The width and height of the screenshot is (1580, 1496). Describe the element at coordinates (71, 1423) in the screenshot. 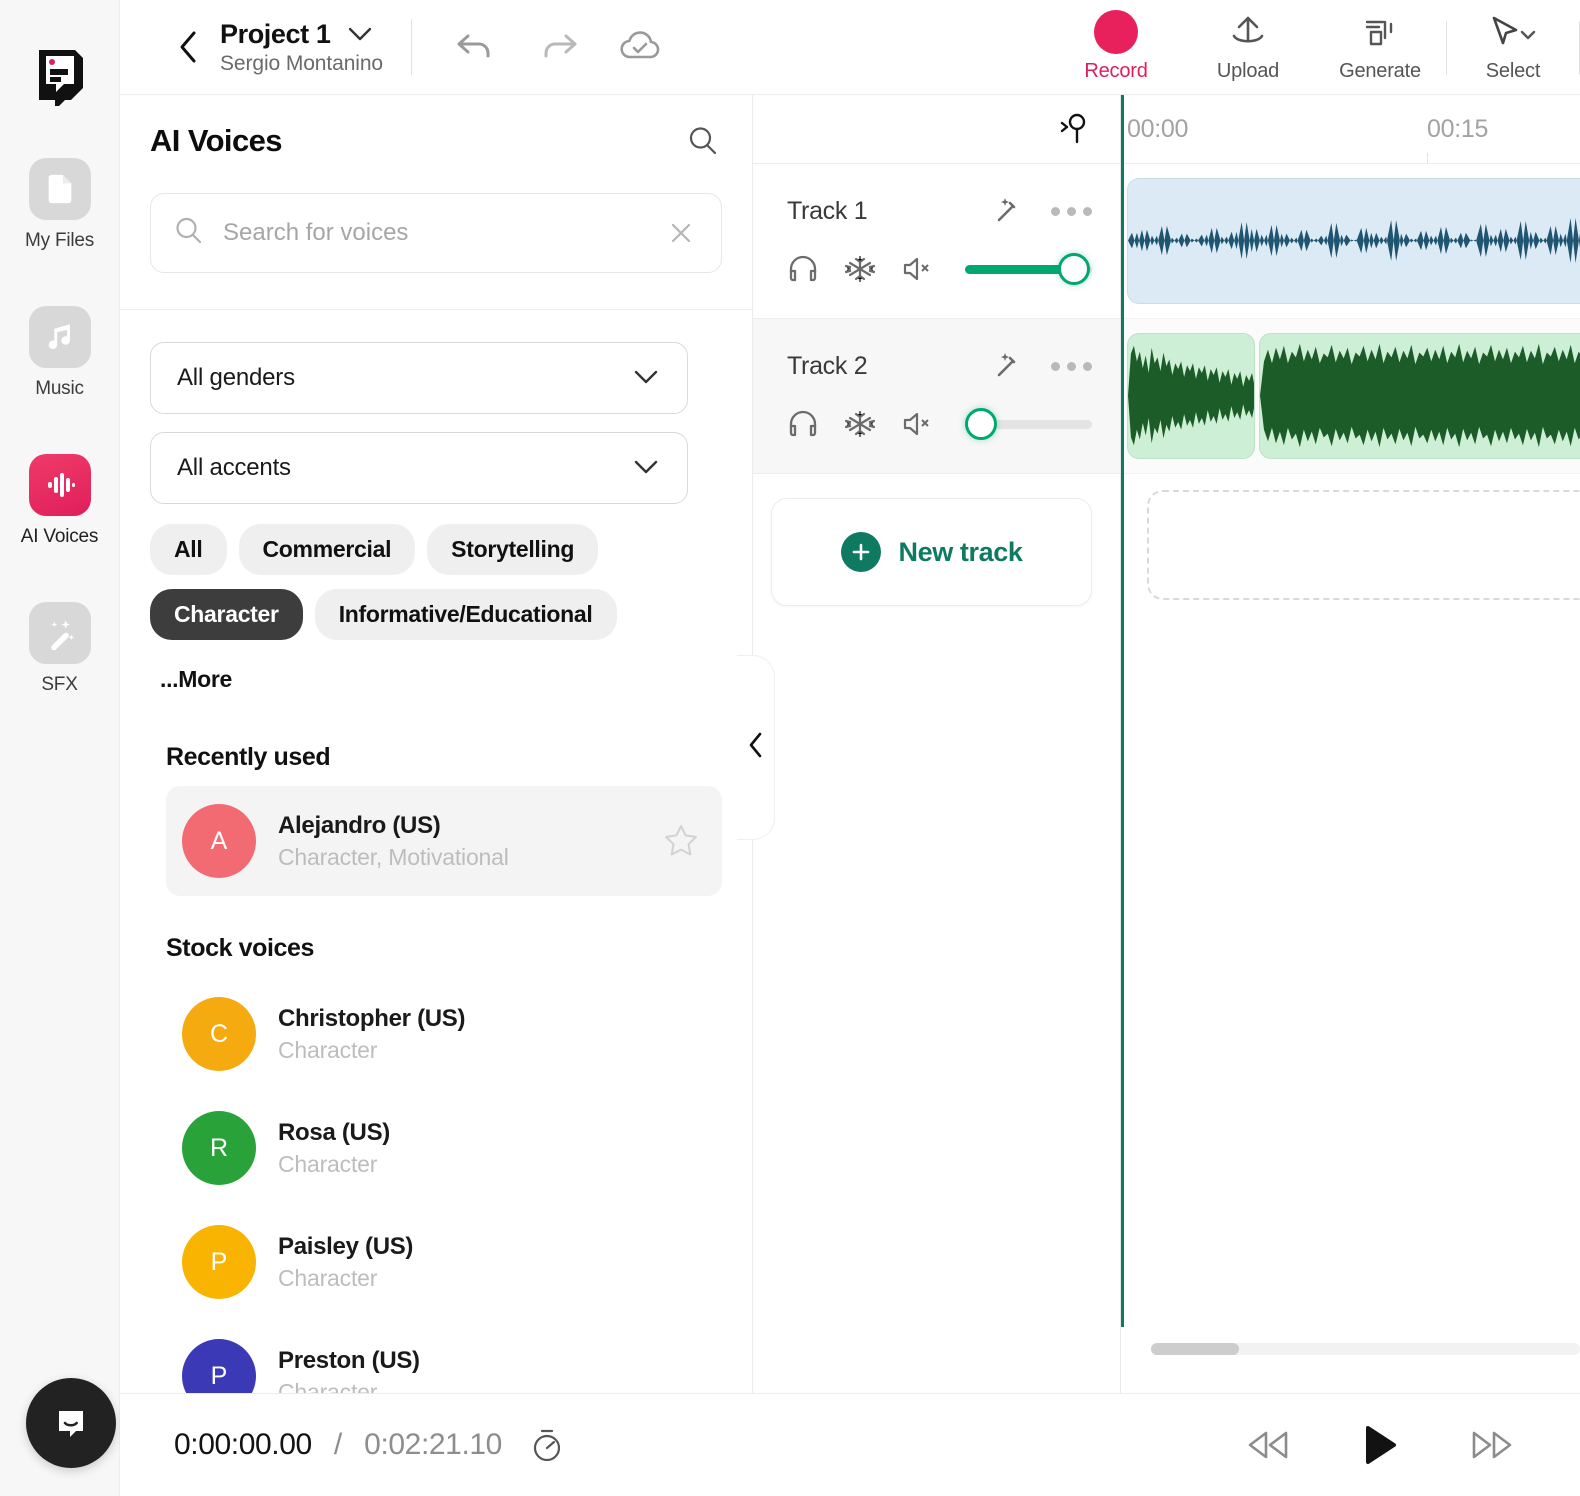

I see `intercom-chat-icon` at that location.